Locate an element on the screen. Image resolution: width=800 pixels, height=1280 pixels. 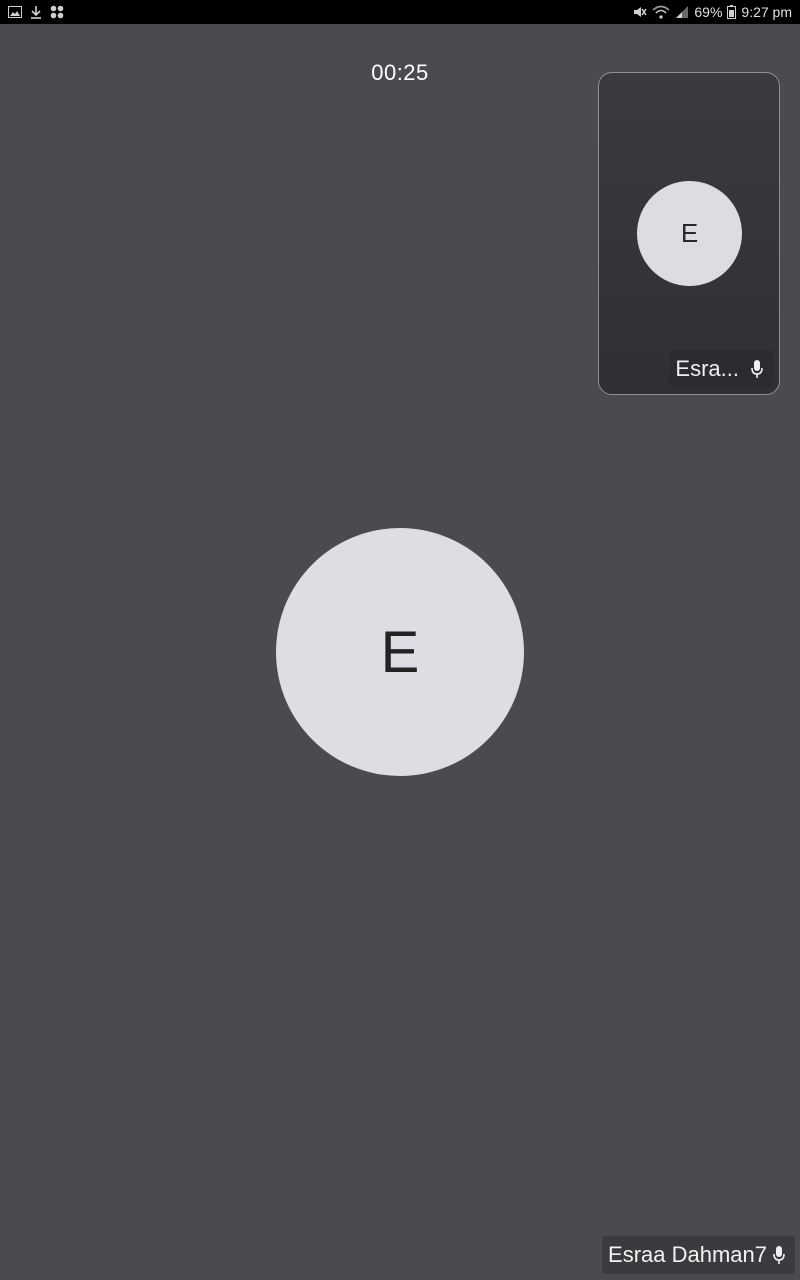
battery-percent: 69% is located at coordinates (708, 12).